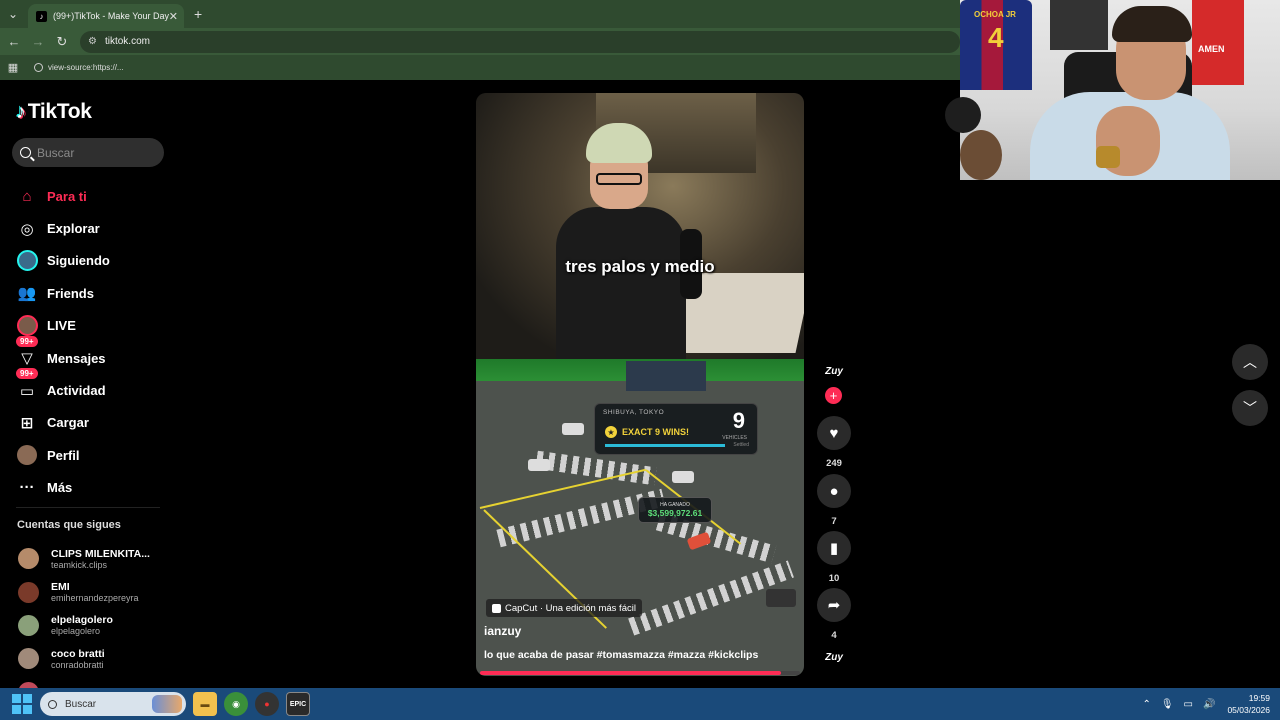 The height and width of the screenshot is (720, 1280). I want to click on browser-tab: ♪ (99+)TikTok - Make Your Day ✕, so click(106, 16).